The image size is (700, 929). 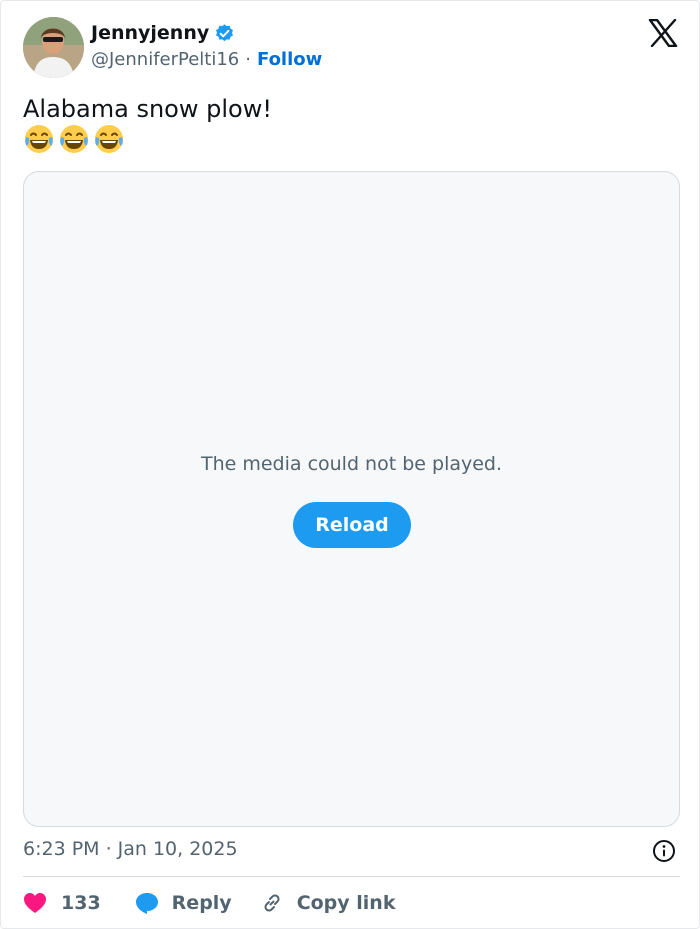 What do you see at coordinates (81, 903) in the screenshot?
I see `like-count: 133` at bounding box center [81, 903].